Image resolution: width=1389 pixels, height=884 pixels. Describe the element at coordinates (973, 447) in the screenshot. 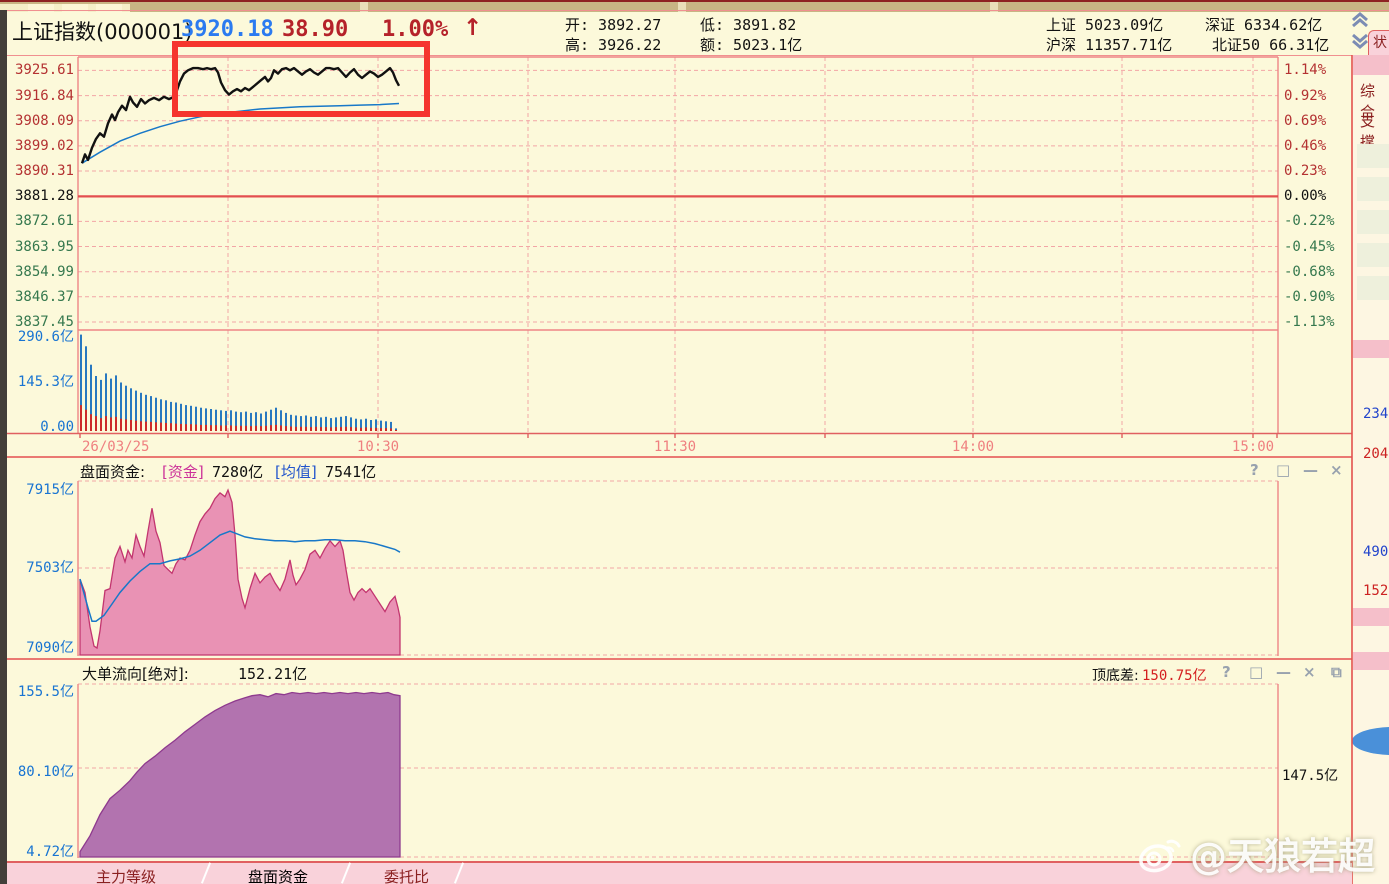

I see `time-axis-label: 14:00` at that location.